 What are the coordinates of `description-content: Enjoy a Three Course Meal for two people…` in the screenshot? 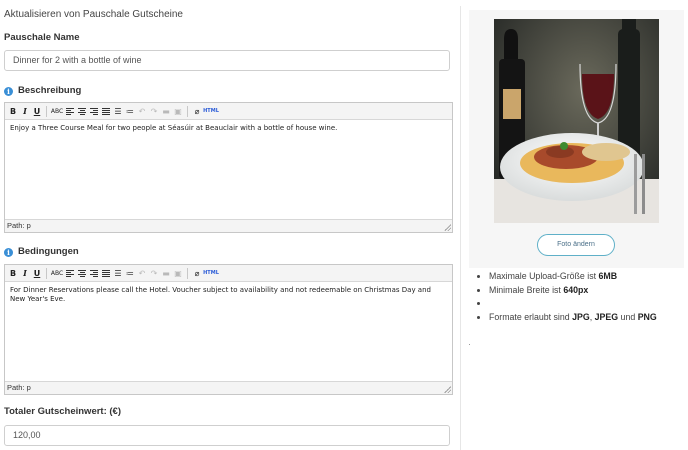 It's located at (228, 128).